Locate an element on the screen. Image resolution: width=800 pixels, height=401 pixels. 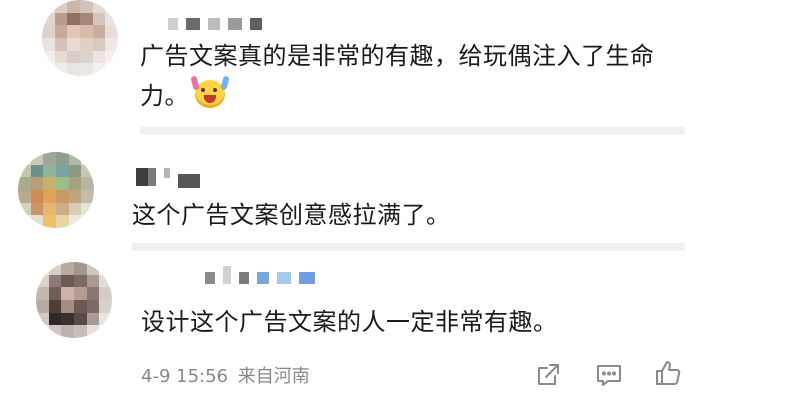
hands-up-emoji is located at coordinates (210, 91).